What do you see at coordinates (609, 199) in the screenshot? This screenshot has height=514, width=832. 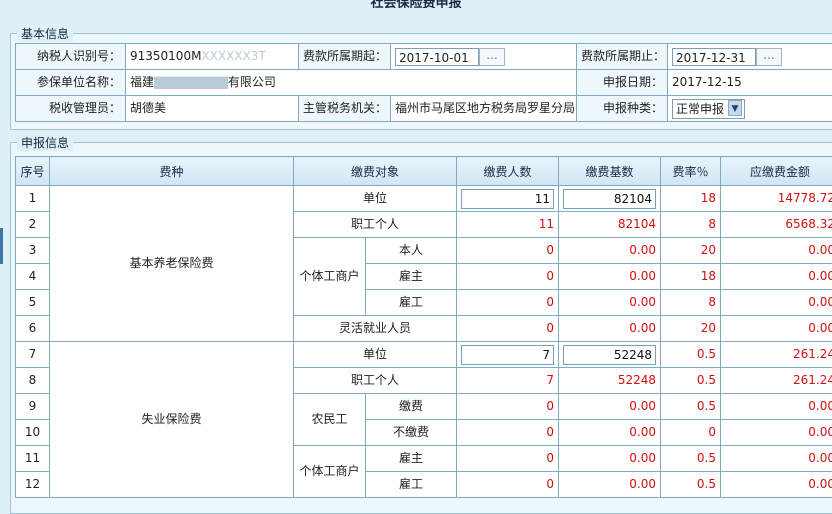 I see `row-base-input: 82104` at bounding box center [609, 199].